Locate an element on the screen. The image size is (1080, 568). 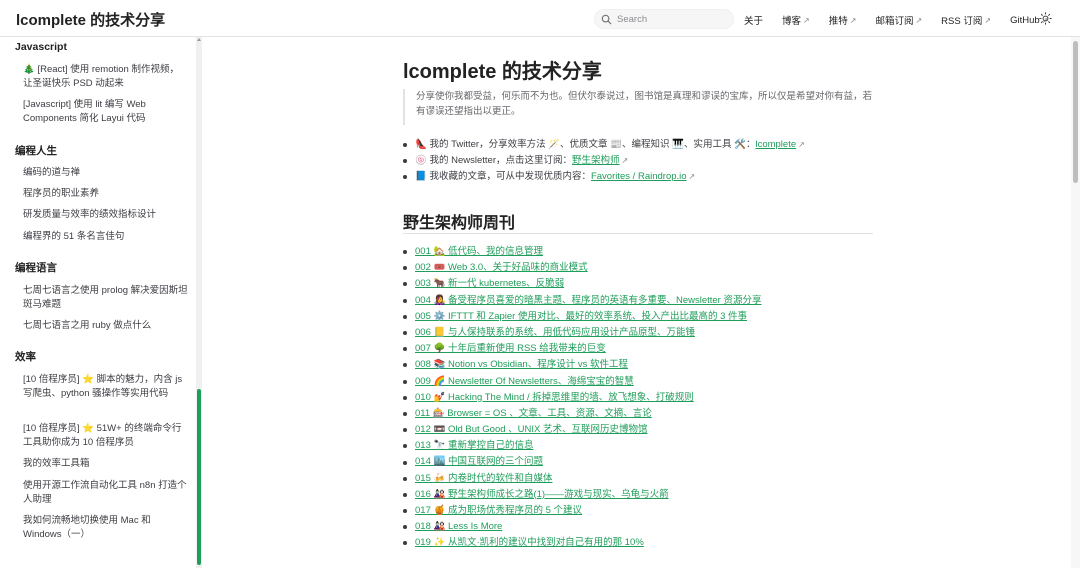
search-button: Search is located at coordinates (664, 19).